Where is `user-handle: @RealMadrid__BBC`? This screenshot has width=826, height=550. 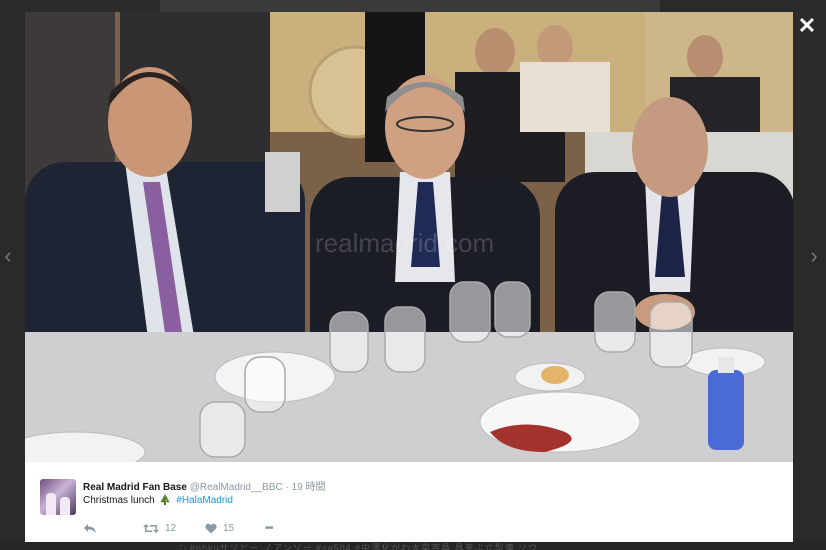 user-handle: @RealMadrid__BBC is located at coordinates (236, 487).